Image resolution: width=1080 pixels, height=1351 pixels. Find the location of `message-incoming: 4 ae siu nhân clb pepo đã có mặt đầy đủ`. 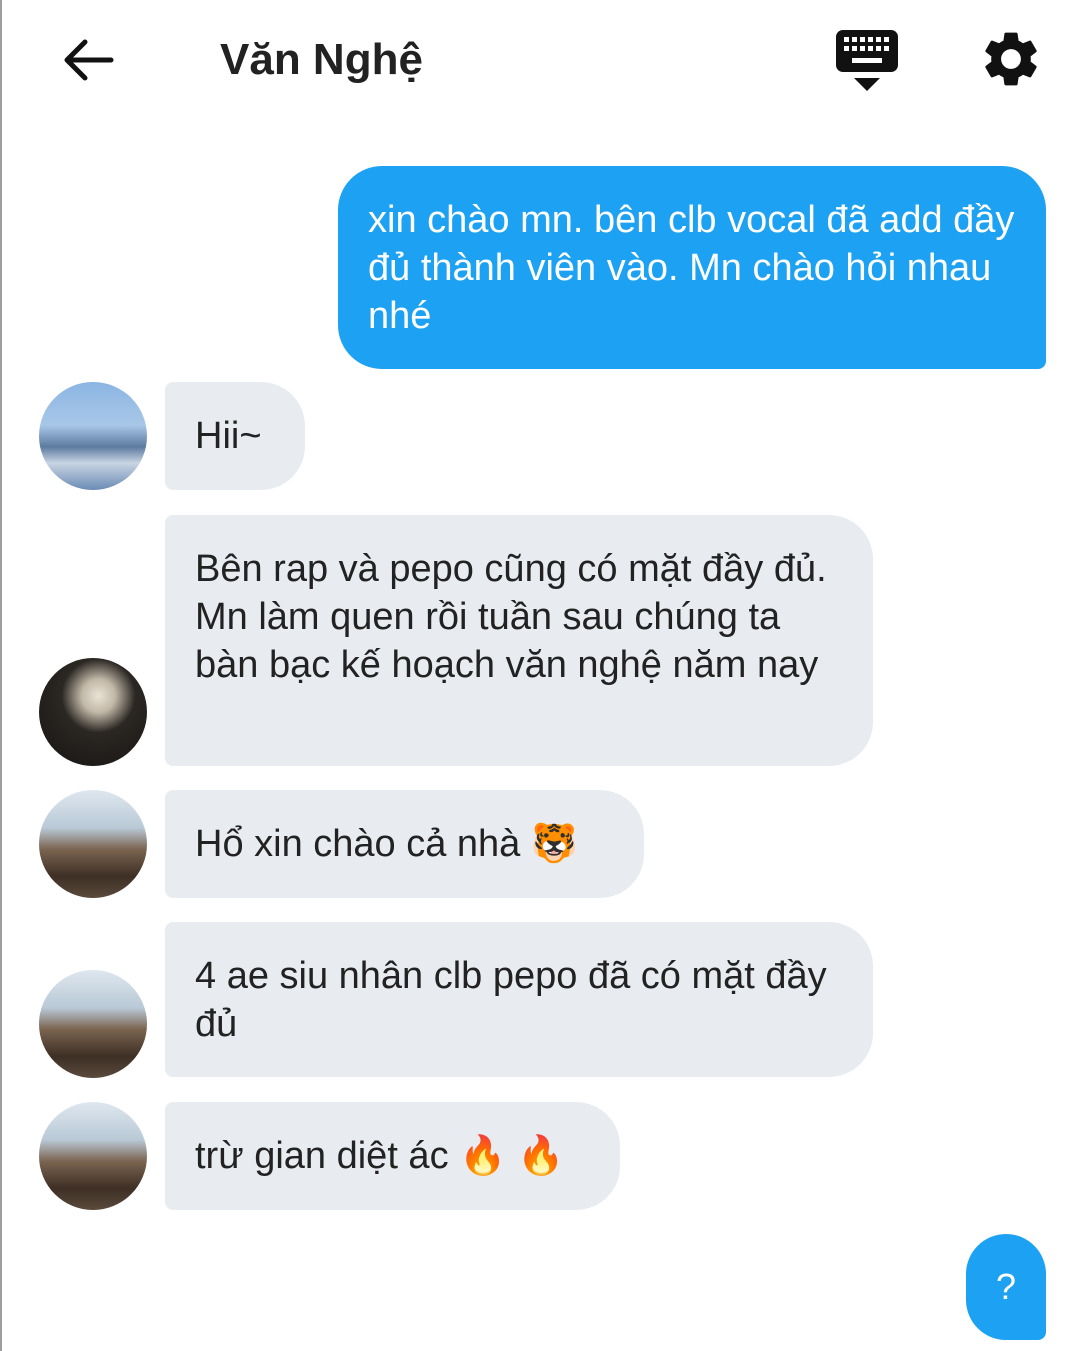

message-incoming: 4 ae siu nhân clb pepo đã có mặt đầy đủ is located at coordinates (519, 999).